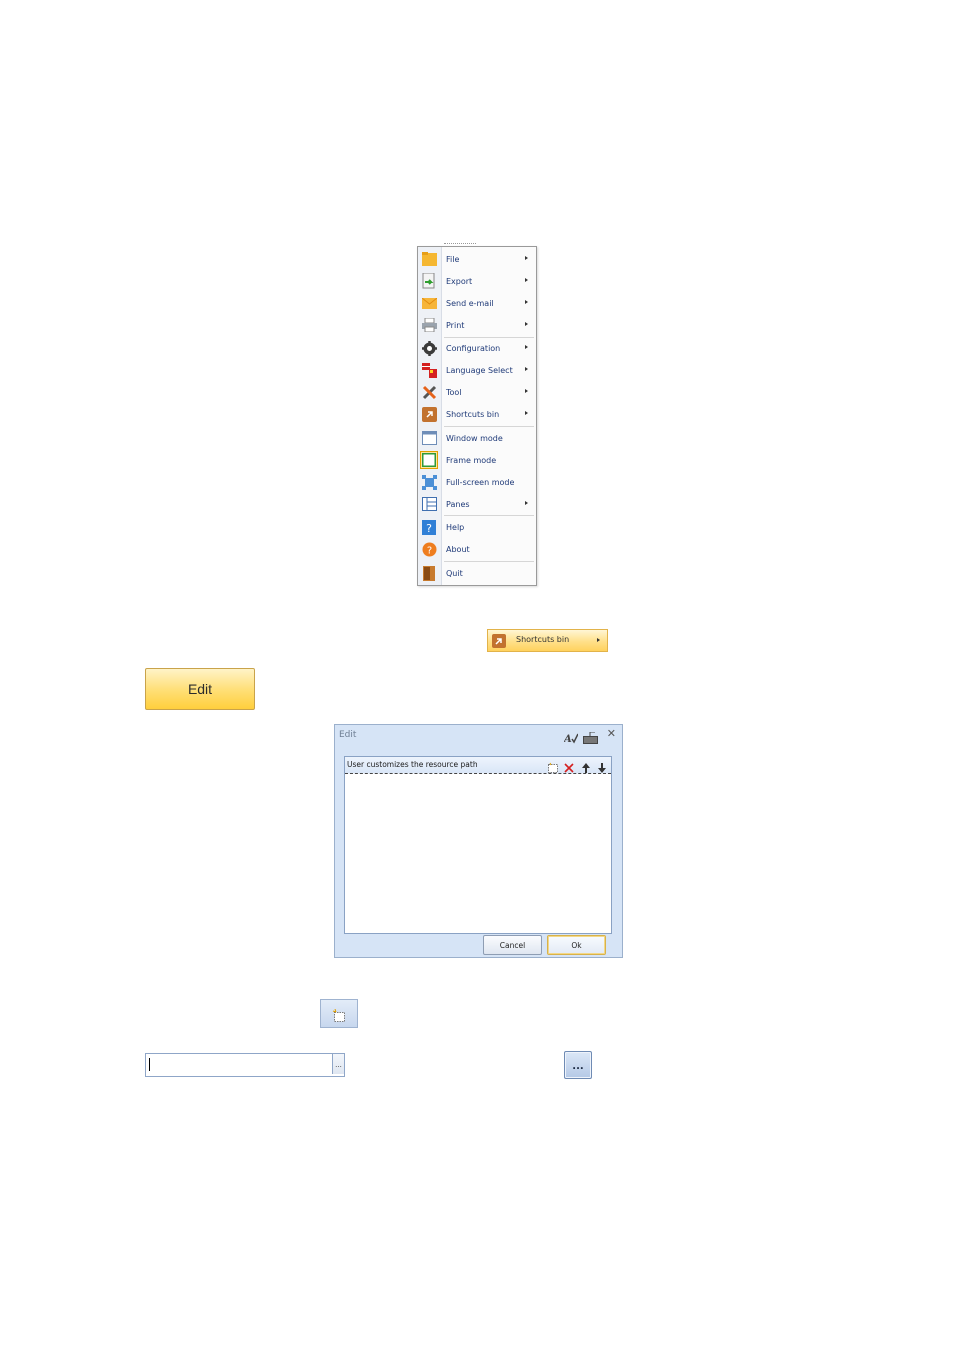 Image resolution: width=954 pixels, height=1350 pixels. Describe the element at coordinates (478, 845) in the screenshot. I see `resource-path-panel: User customizes the resource path` at that location.